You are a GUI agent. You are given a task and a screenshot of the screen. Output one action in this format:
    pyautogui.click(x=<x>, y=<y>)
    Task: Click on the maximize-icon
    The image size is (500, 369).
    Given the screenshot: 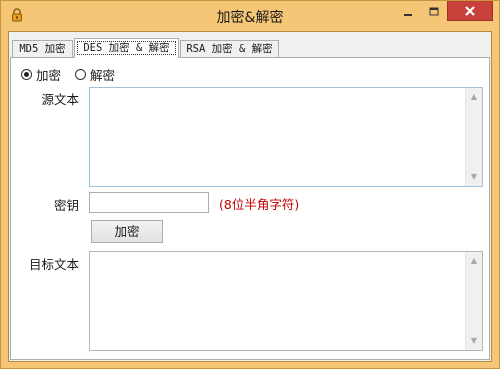 What is the action you would take?
    pyautogui.click(x=434, y=11)
    